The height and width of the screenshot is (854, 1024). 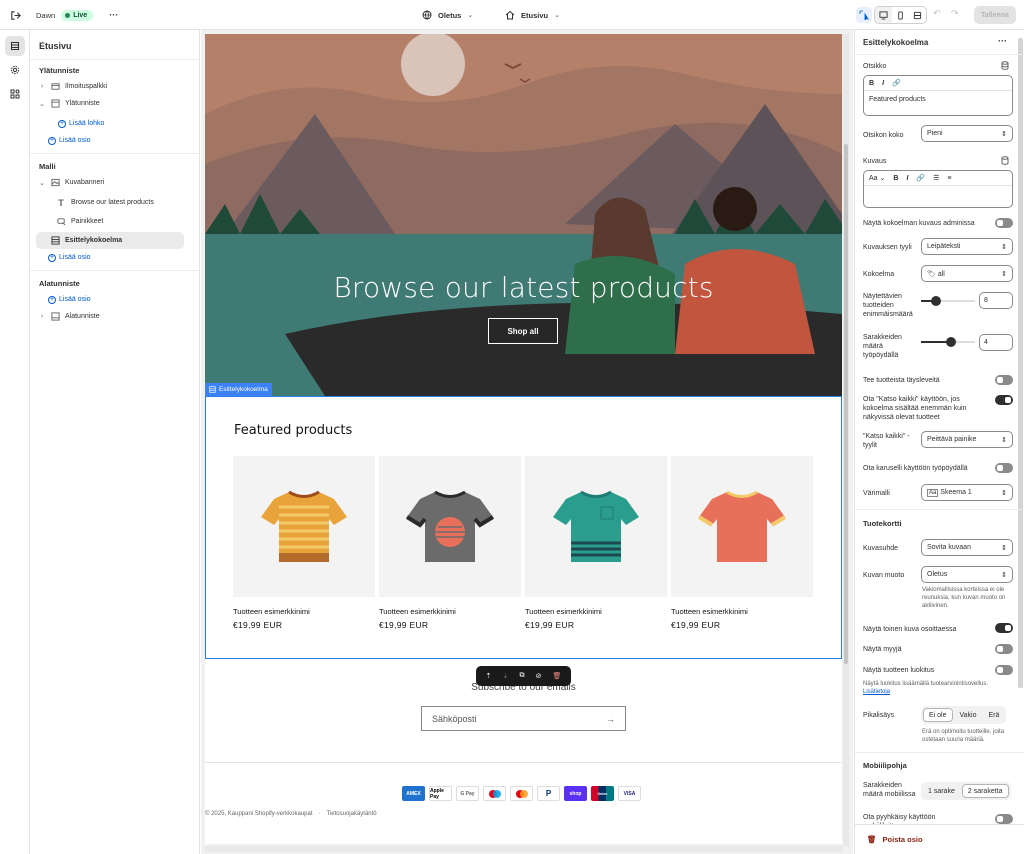 I want to click on inspector-toggle, so click(x=864, y=15).